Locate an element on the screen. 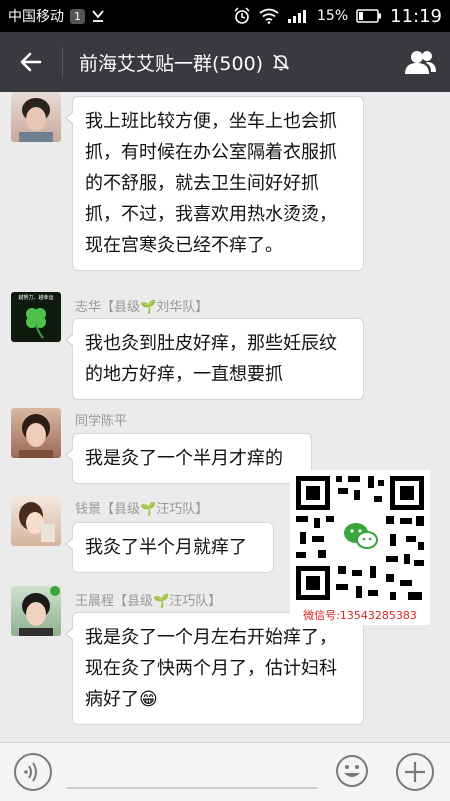 The width and height of the screenshot is (450, 801). group-info-button is located at coordinates (420, 62).